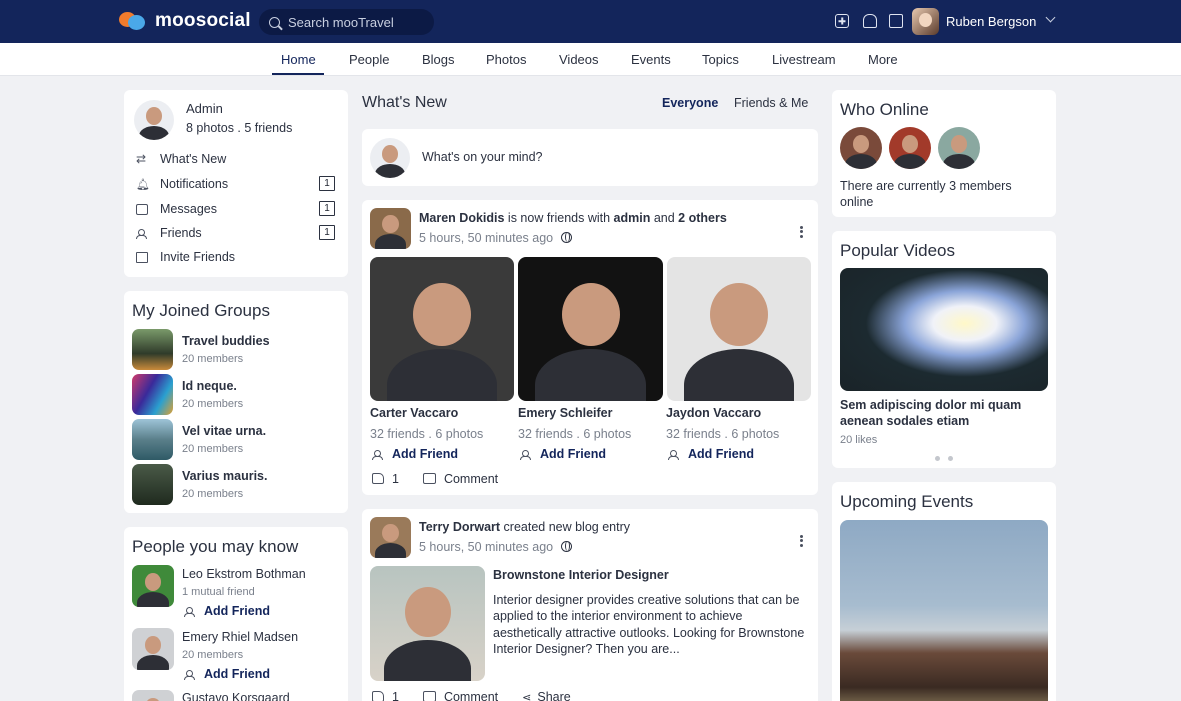 This screenshot has height=701, width=1181. I want to click on filter-everyone: Everyone, so click(690, 103).